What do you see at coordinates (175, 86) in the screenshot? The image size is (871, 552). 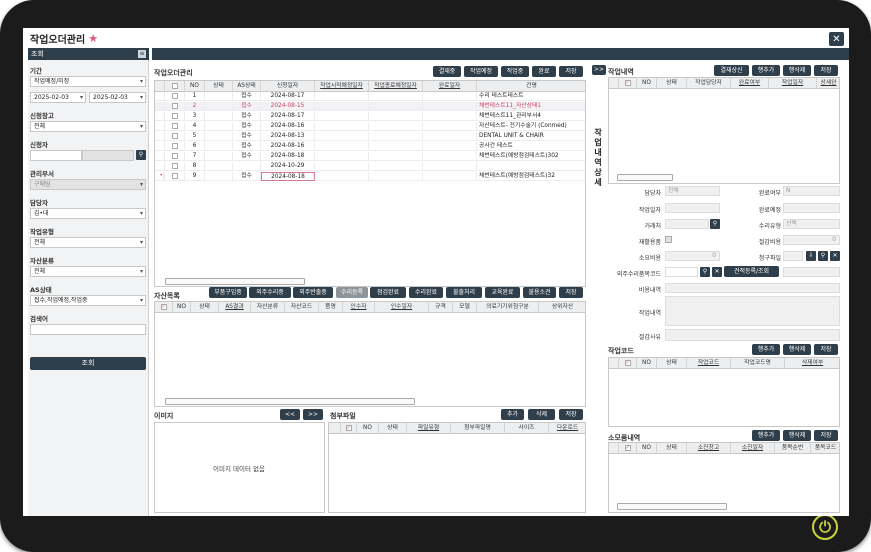 I see `header-checkbox` at bounding box center [175, 86].